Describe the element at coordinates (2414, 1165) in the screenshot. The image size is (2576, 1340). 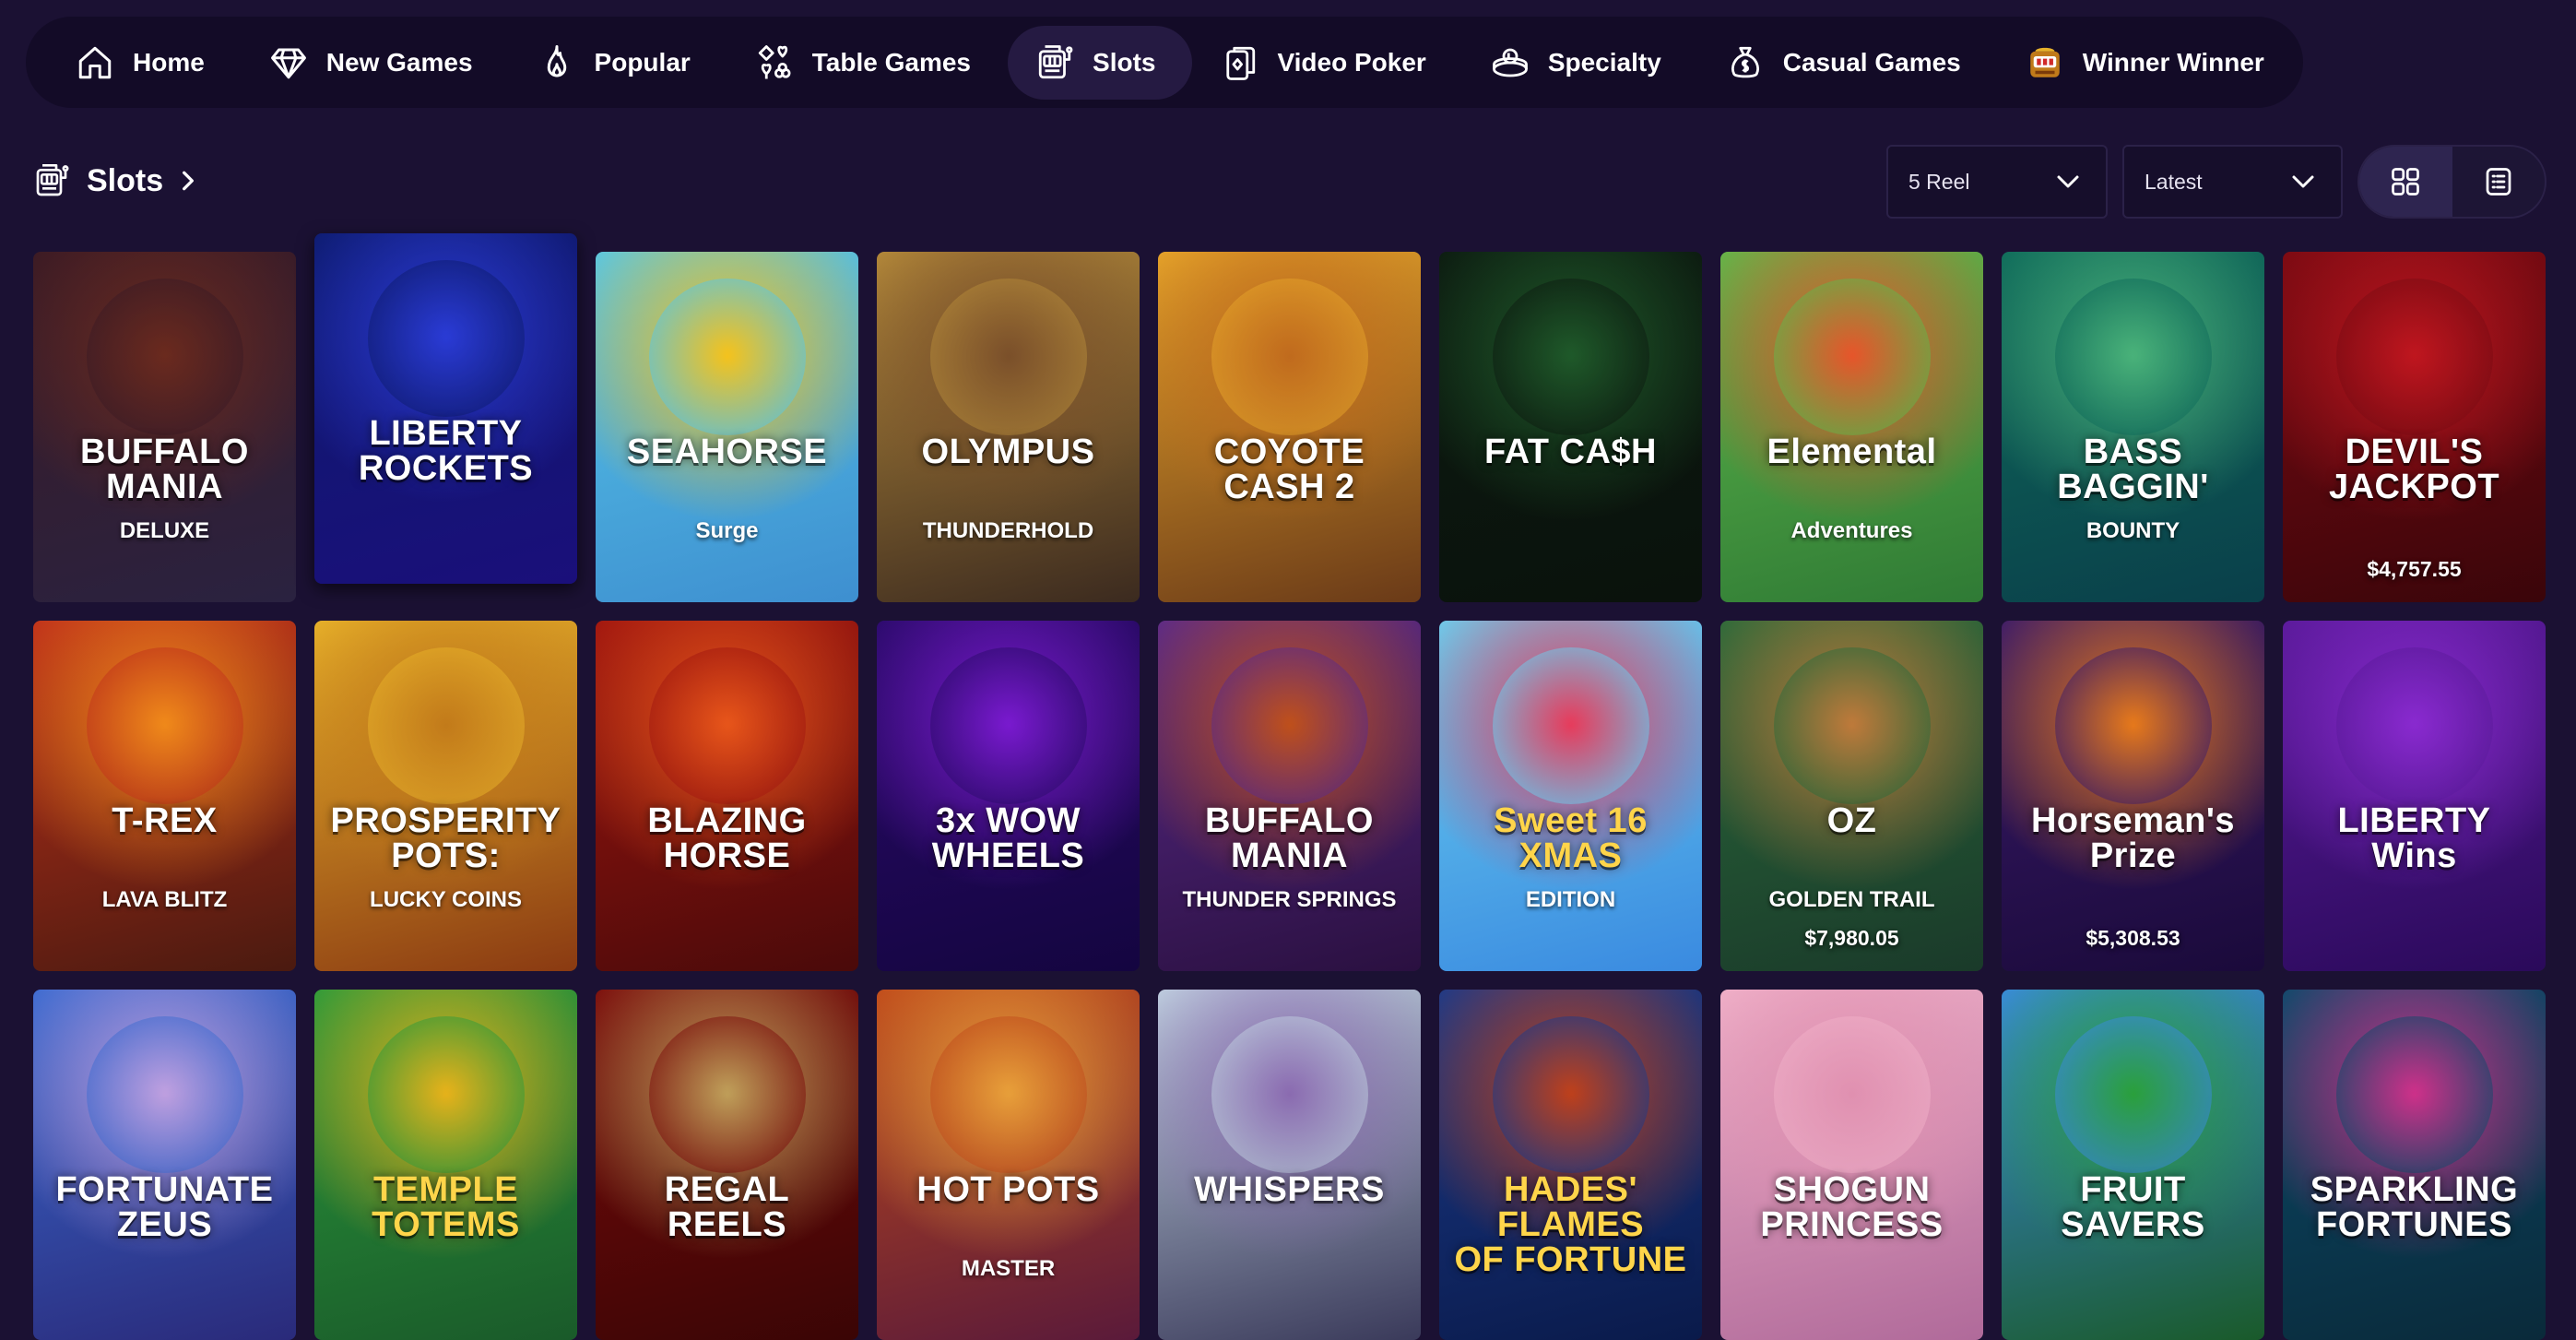
I see `game-tile: SPARKLING FORTUNES` at that location.